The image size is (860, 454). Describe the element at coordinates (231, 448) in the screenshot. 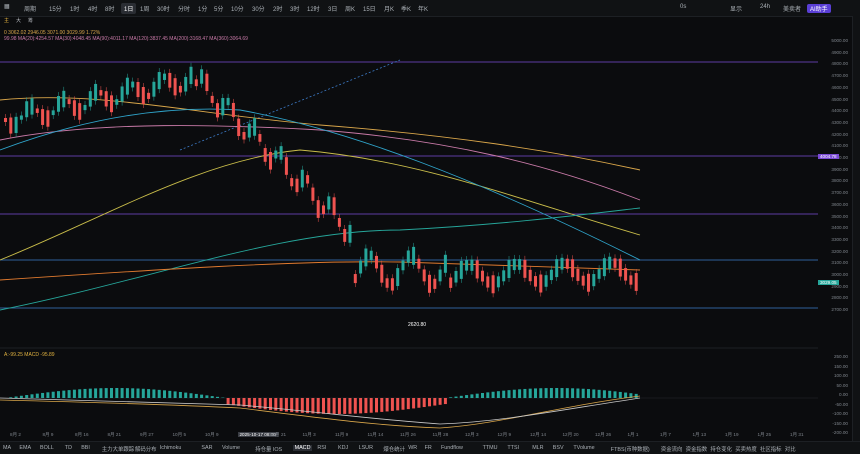

I see `indicator-9: Volume` at that location.